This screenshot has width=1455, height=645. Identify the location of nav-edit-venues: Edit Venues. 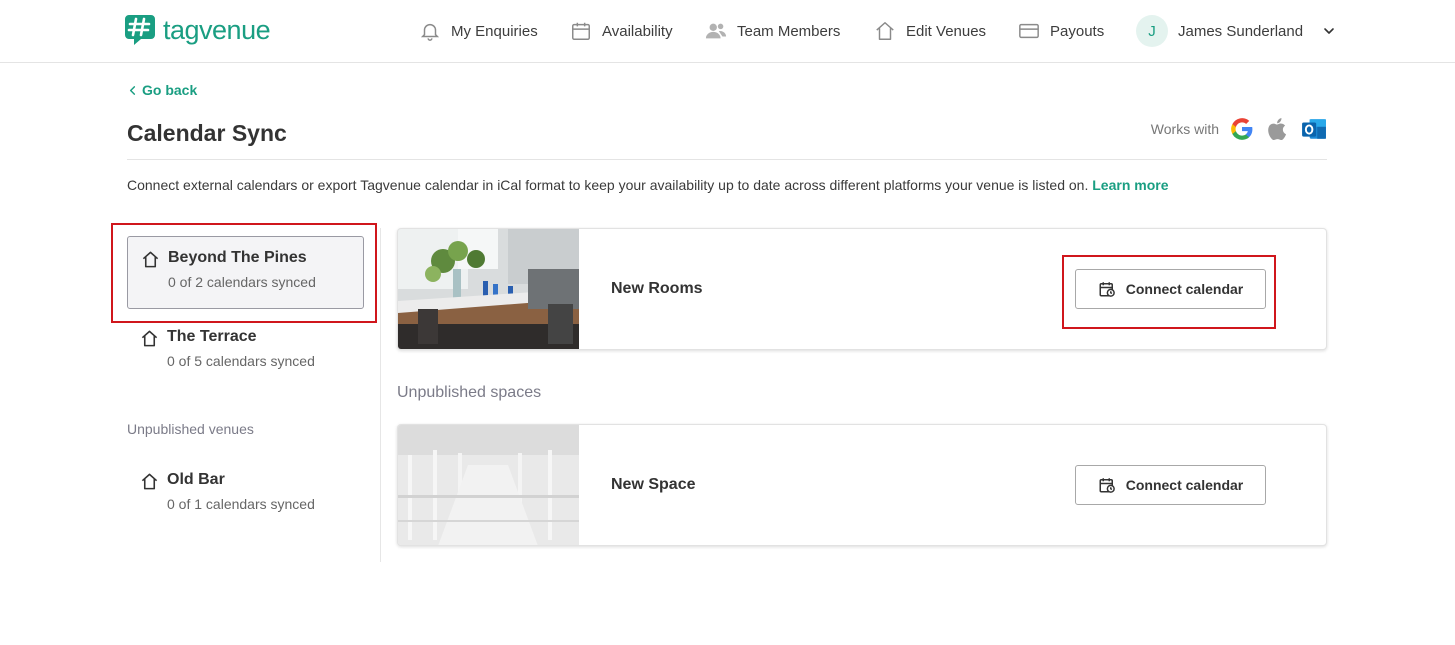
(930, 31).